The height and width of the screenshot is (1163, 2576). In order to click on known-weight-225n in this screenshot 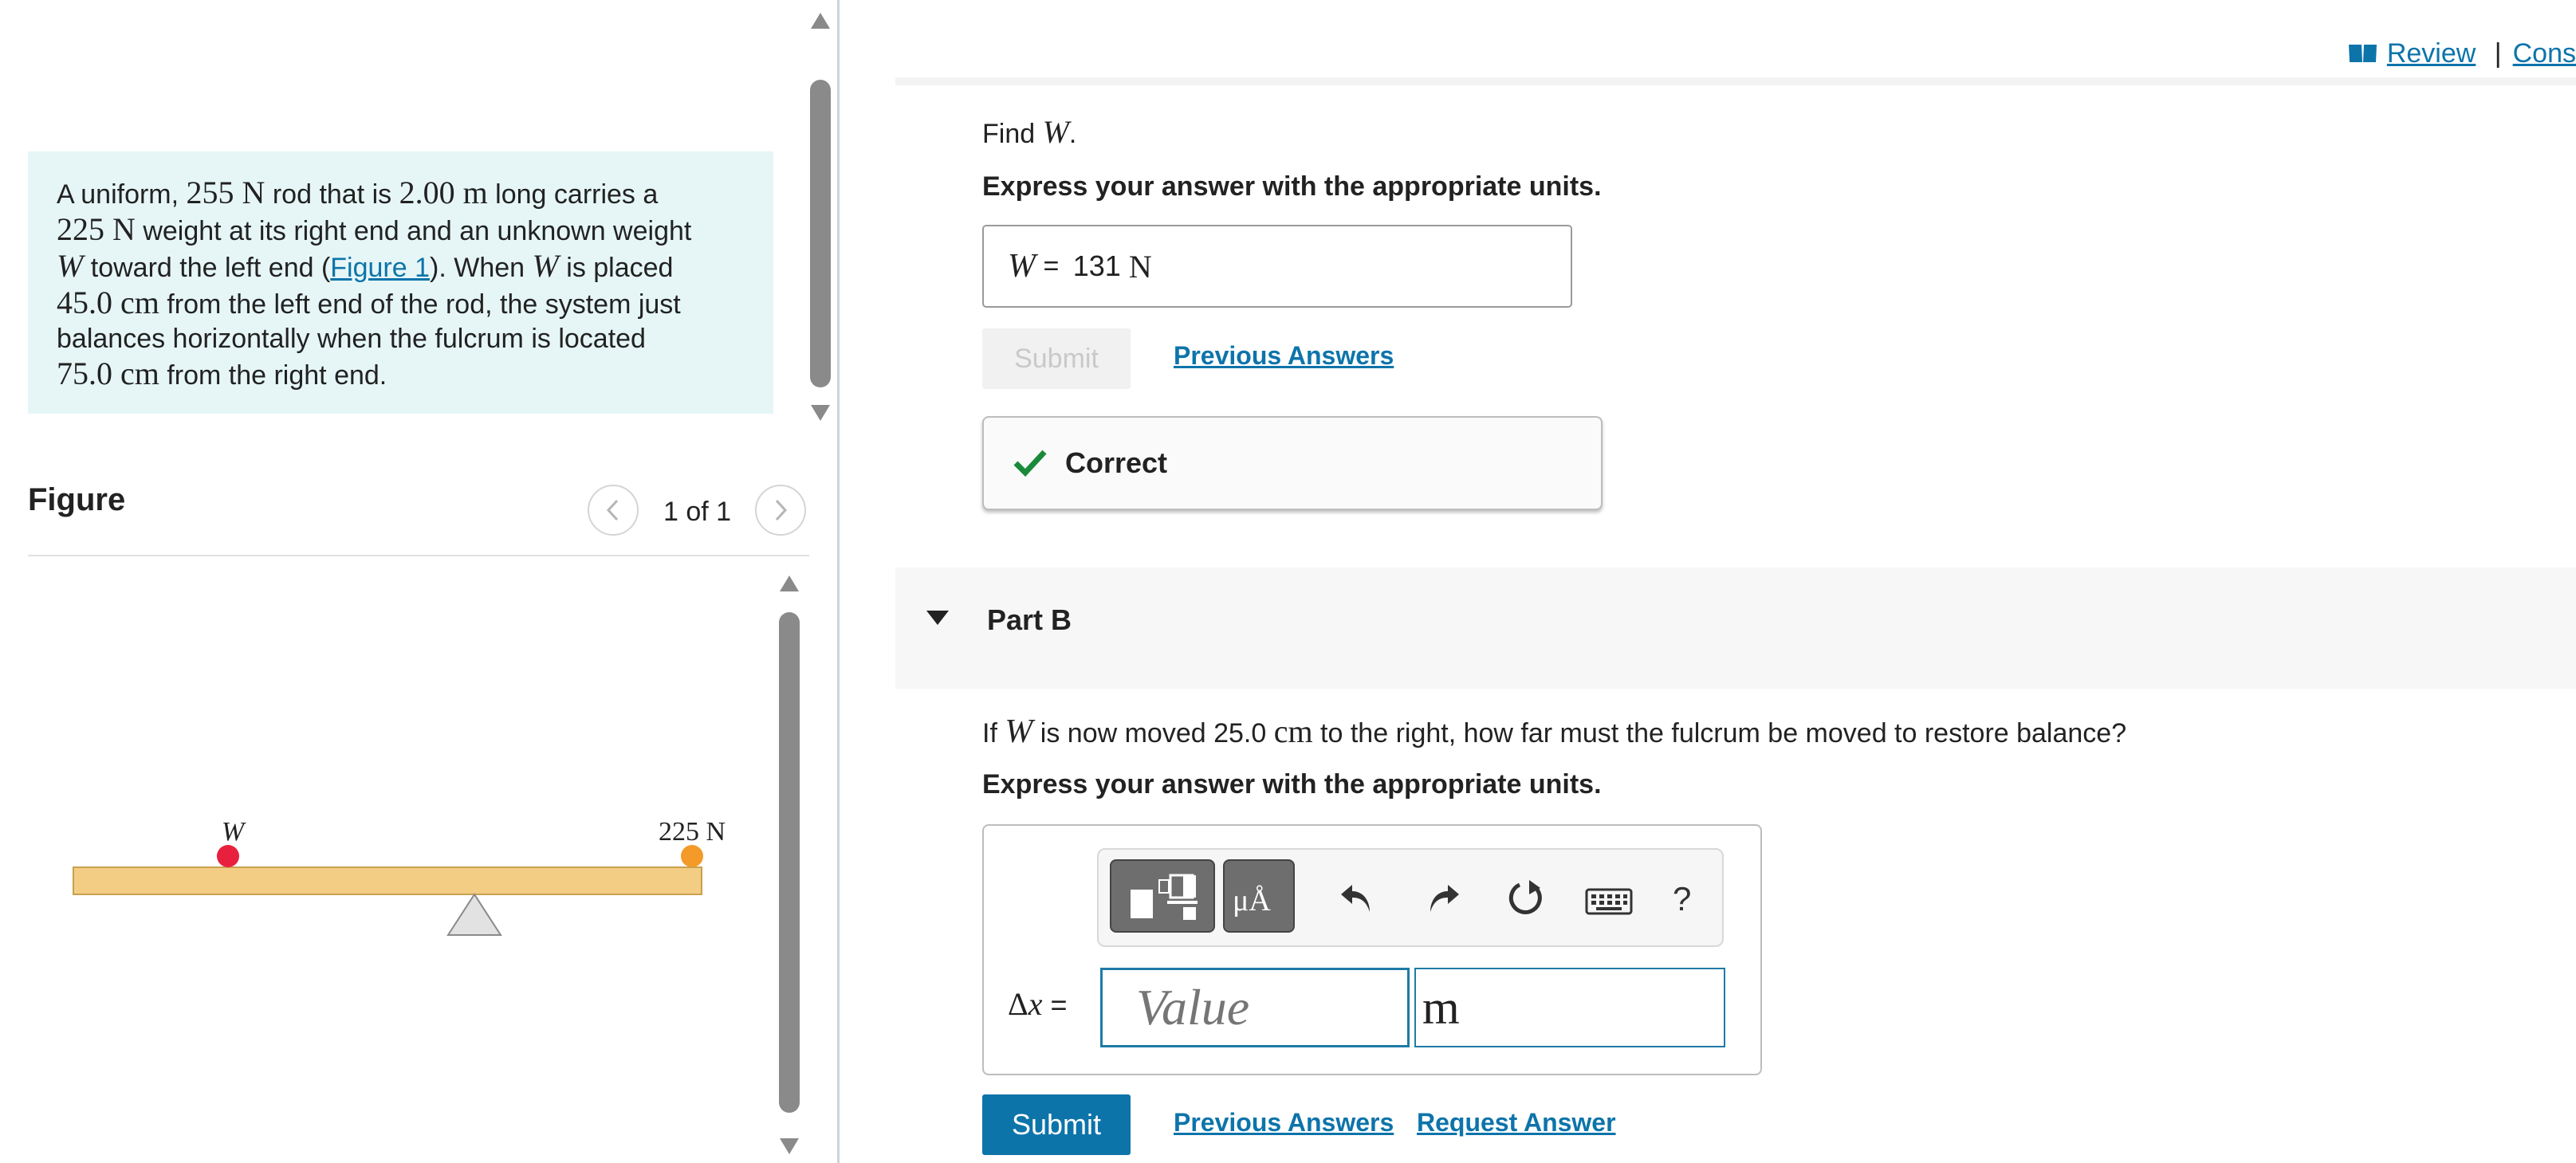, I will do `click(692, 856)`.